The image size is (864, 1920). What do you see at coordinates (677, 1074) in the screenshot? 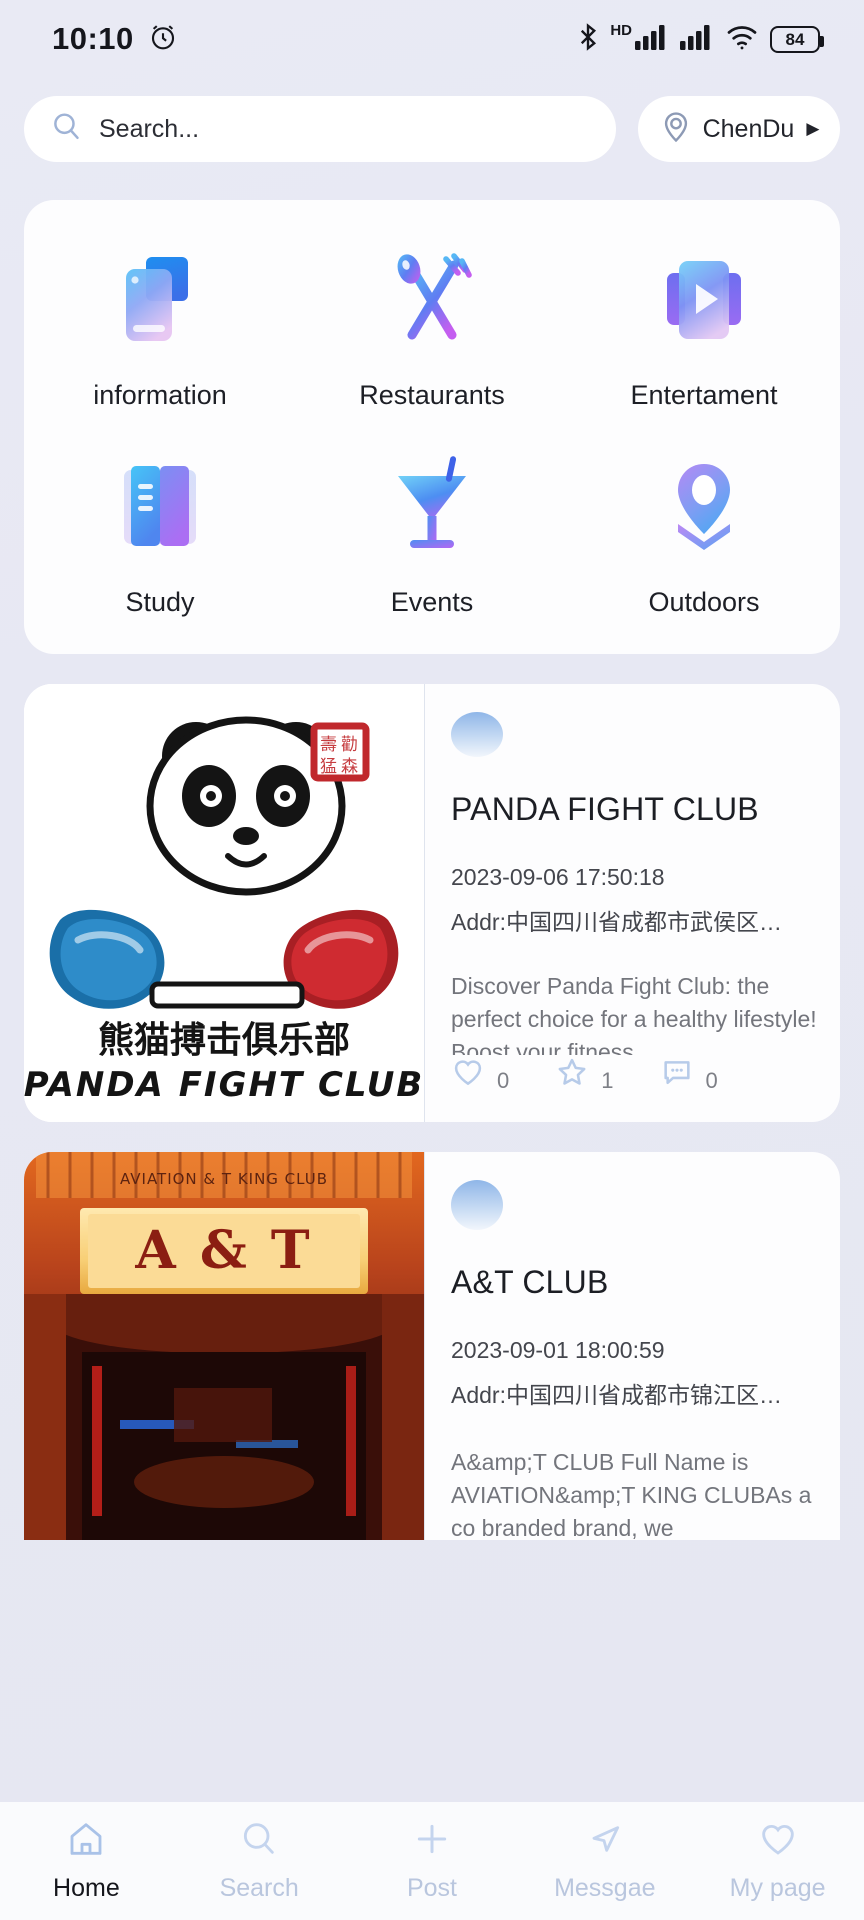
I see `comment-bubble-icon` at bounding box center [677, 1074].